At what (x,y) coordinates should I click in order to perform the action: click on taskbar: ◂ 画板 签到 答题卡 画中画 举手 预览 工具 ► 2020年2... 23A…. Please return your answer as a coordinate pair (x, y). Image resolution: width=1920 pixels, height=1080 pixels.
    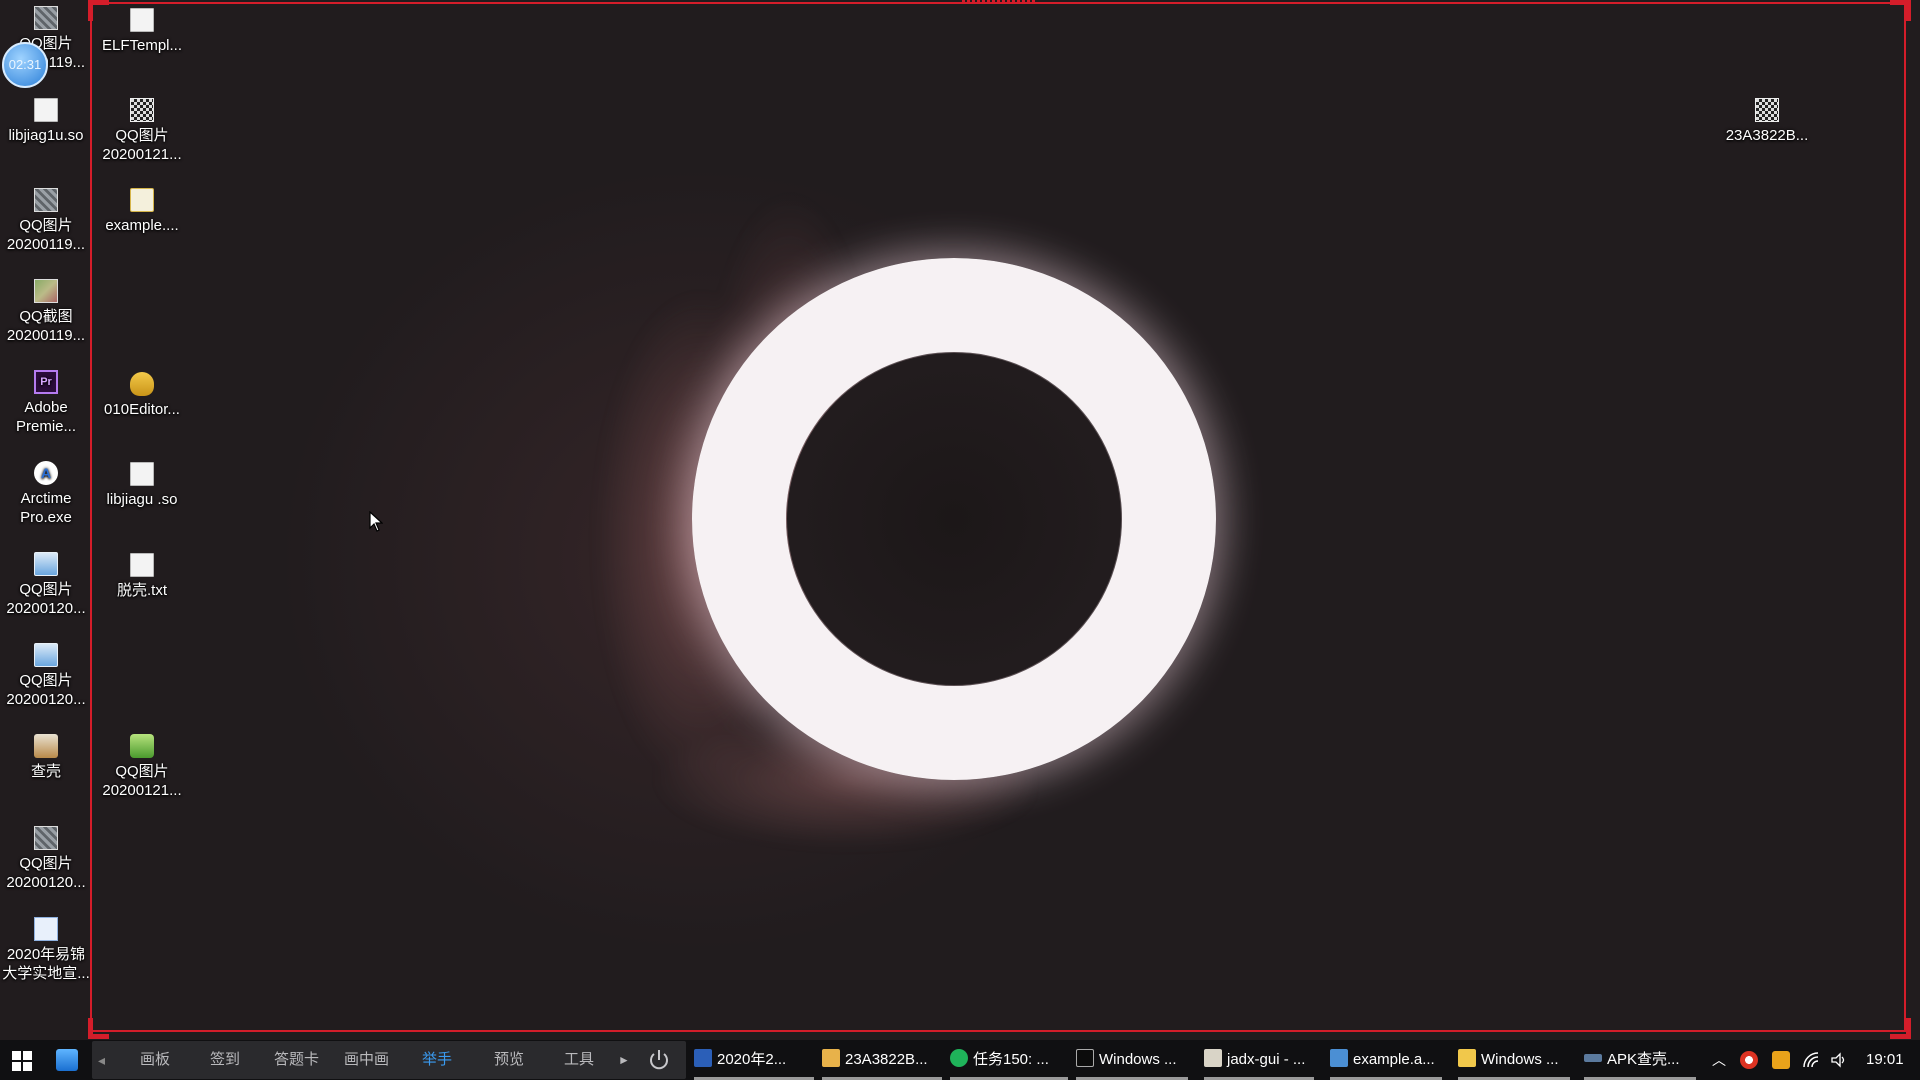
    Looking at the image, I should click on (960, 1060).